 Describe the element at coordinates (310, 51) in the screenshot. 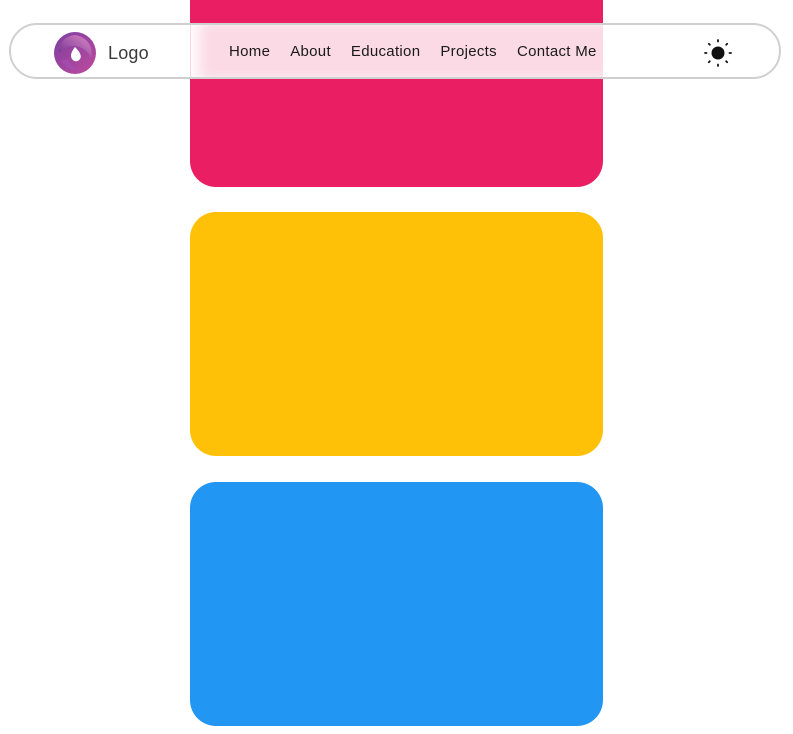

I see `nav-link-about: About` at that location.